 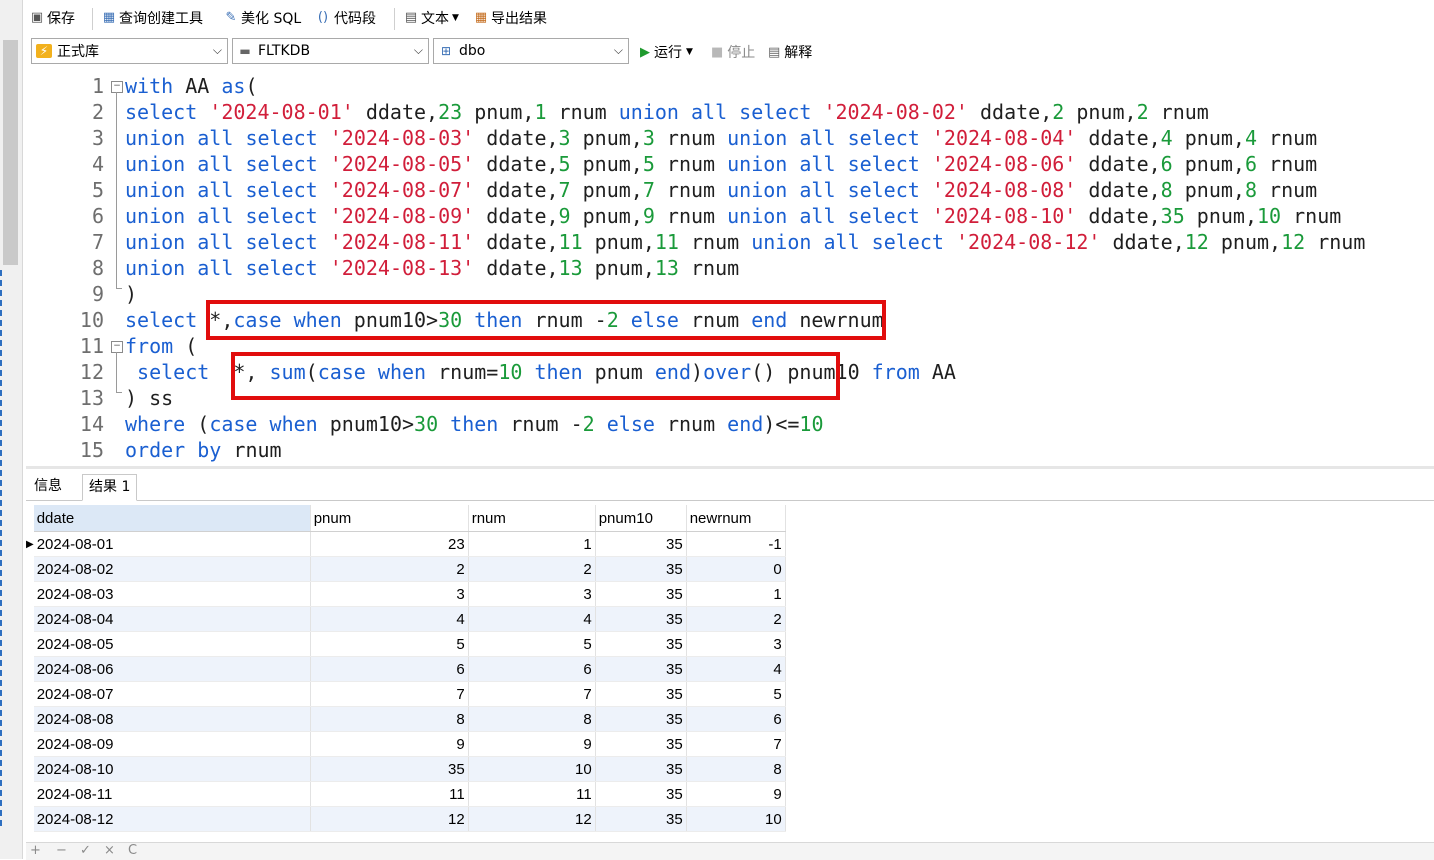 What do you see at coordinates (736, 769) in the screenshot?
I see `cell-newrnum: 8` at bounding box center [736, 769].